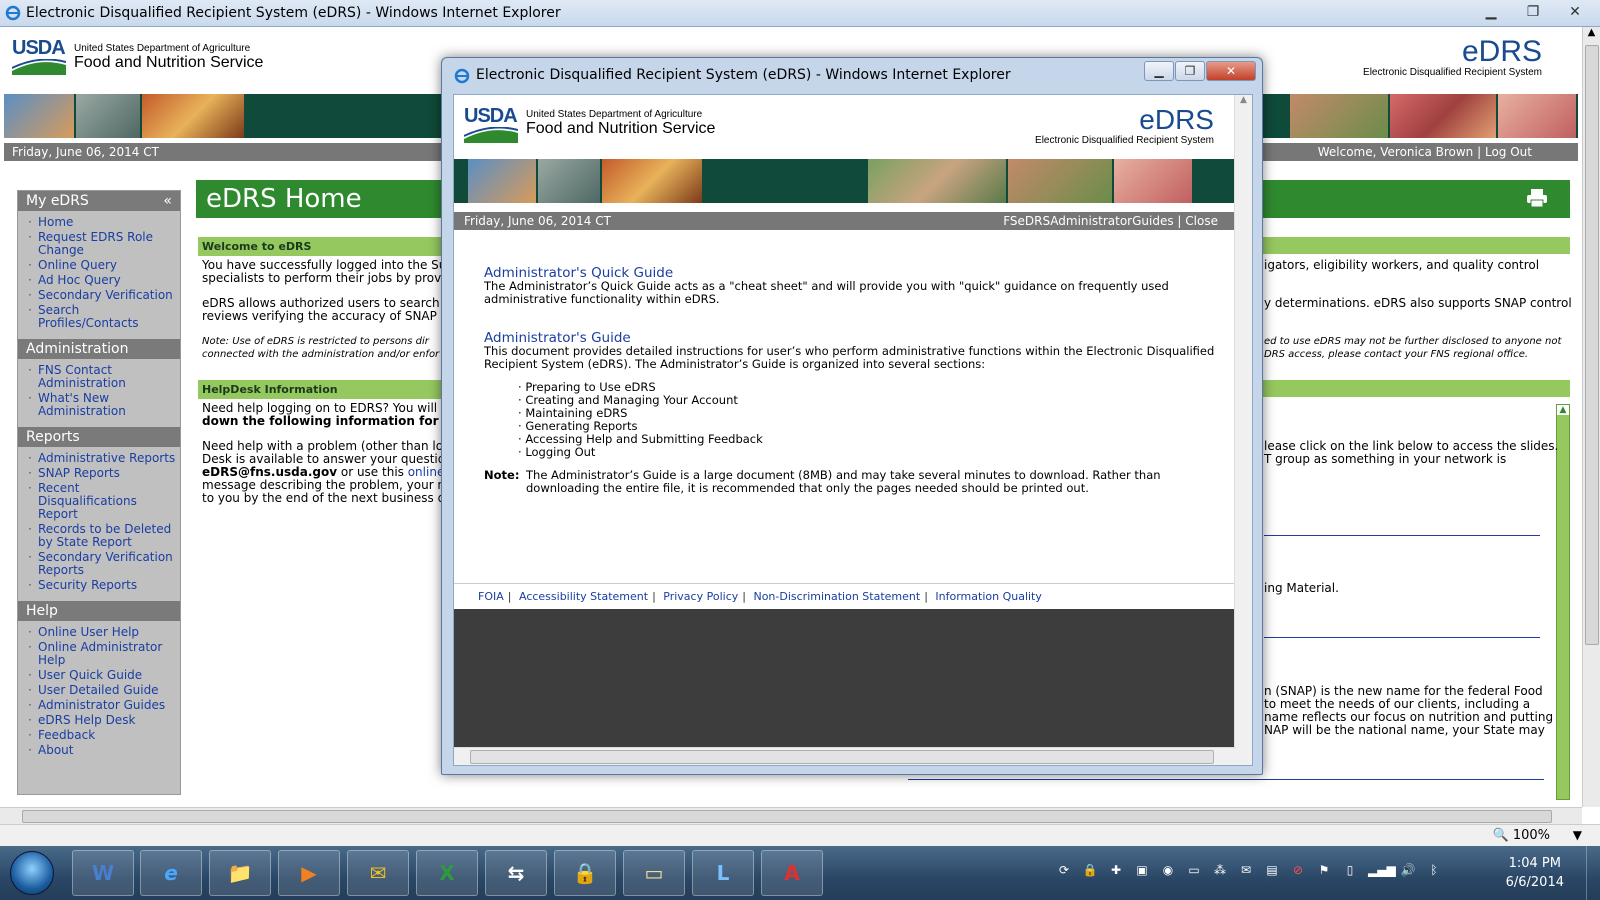 This screenshot has width=1600, height=900. What do you see at coordinates (99, 735) in the screenshot?
I see `nav-item-feedback: Feedback` at bounding box center [99, 735].